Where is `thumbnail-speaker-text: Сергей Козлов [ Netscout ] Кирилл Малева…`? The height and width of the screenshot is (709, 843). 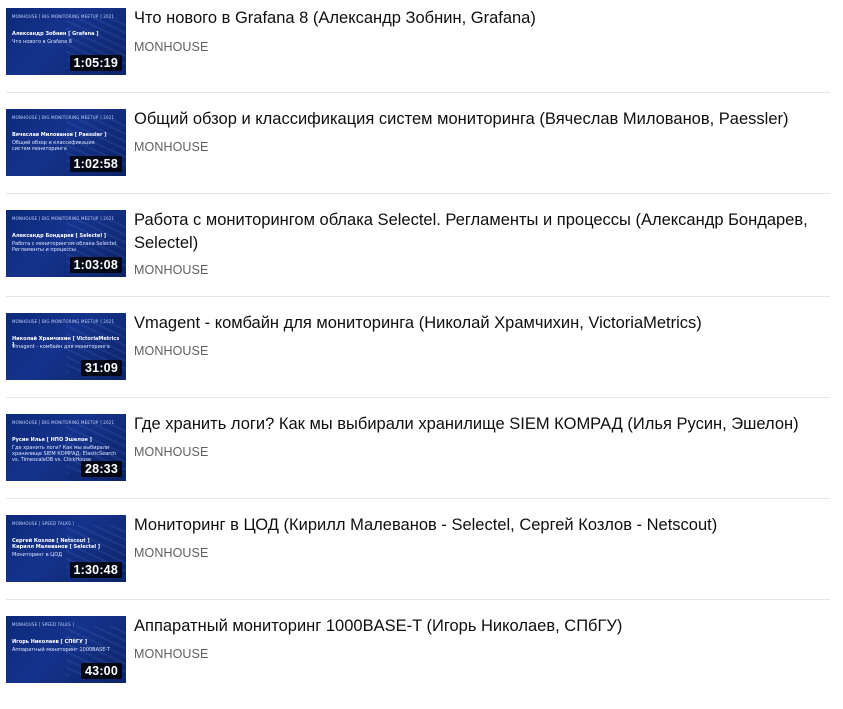 thumbnail-speaker-text: Сергей Козлов [ Netscout ] Кирилл Малева… is located at coordinates (56, 544).